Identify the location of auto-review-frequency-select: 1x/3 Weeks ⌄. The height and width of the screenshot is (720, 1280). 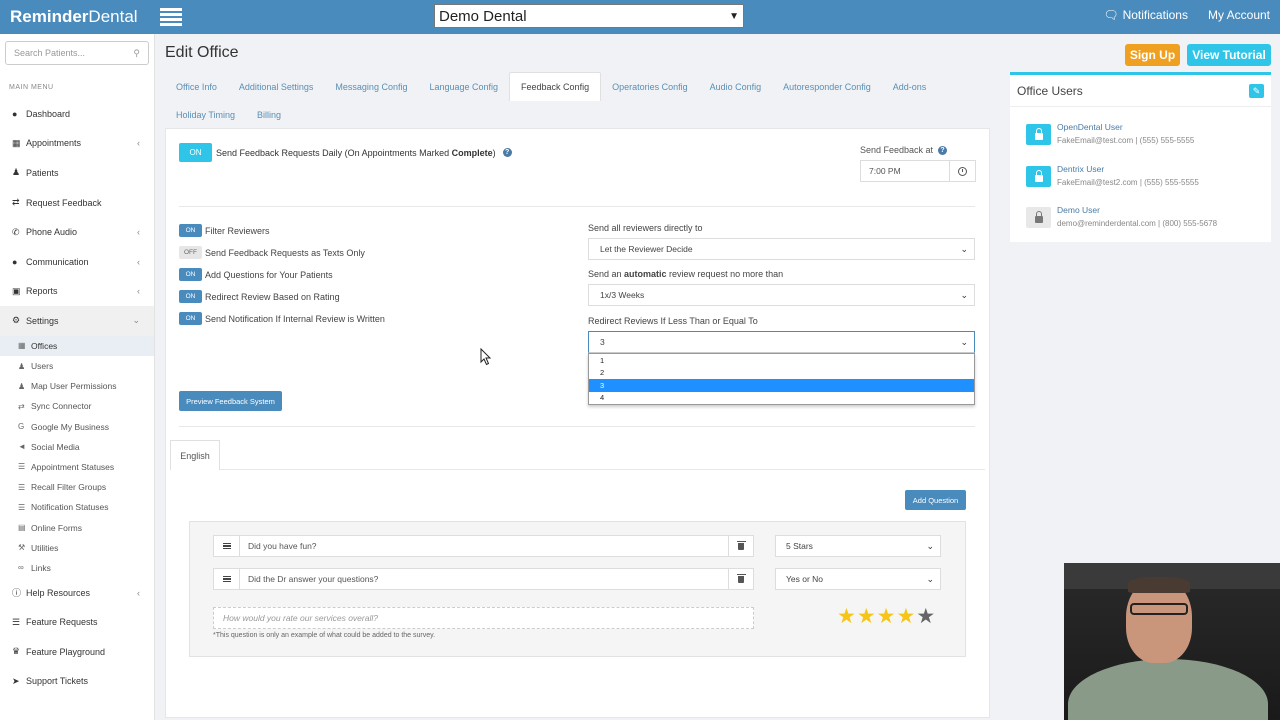
(781, 295).